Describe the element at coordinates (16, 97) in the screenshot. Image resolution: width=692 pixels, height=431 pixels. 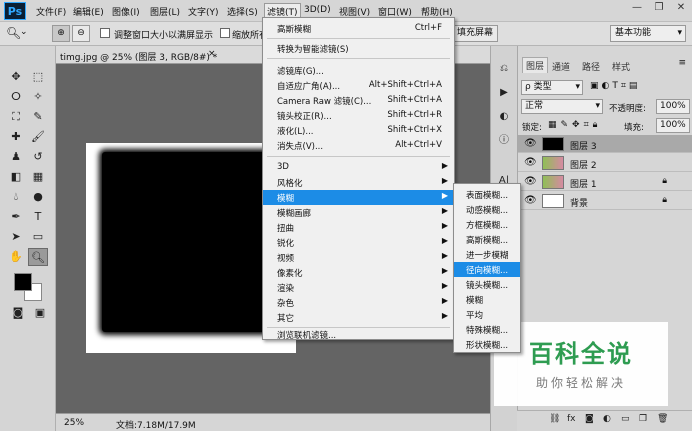
I see `lasso-tool-icon: ⵔ` at that location.